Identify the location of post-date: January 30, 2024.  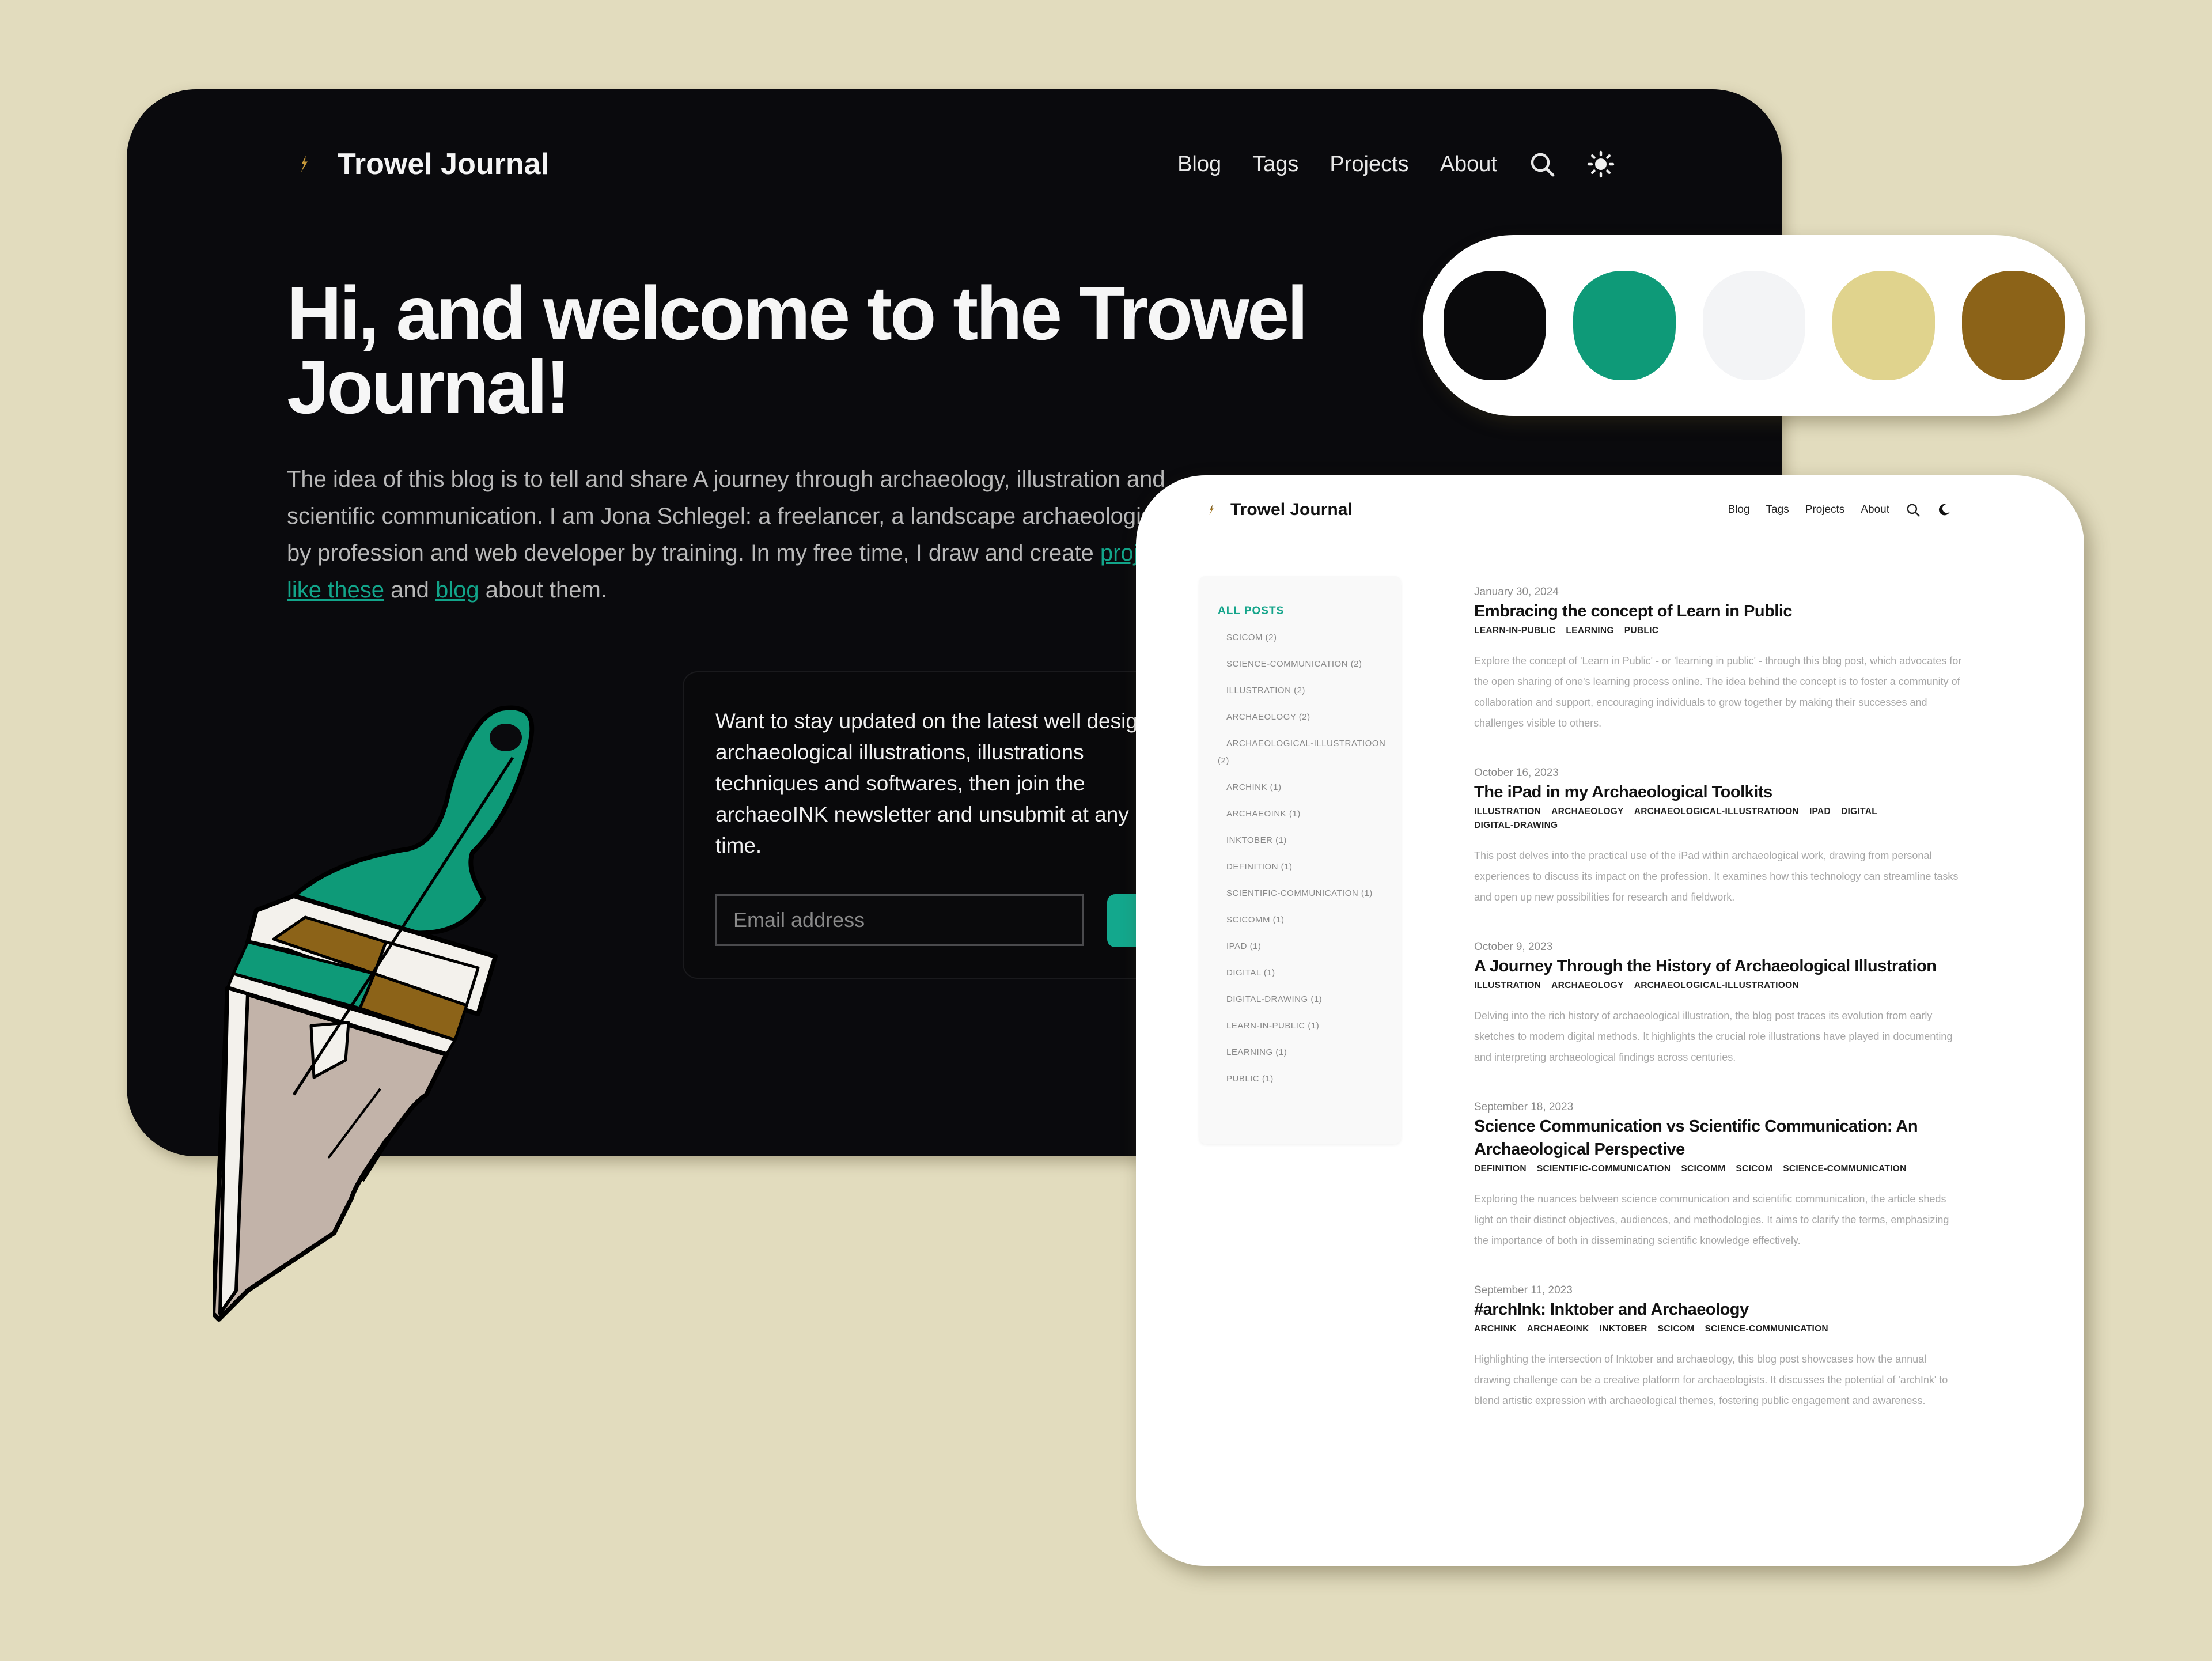
(1516, 592).